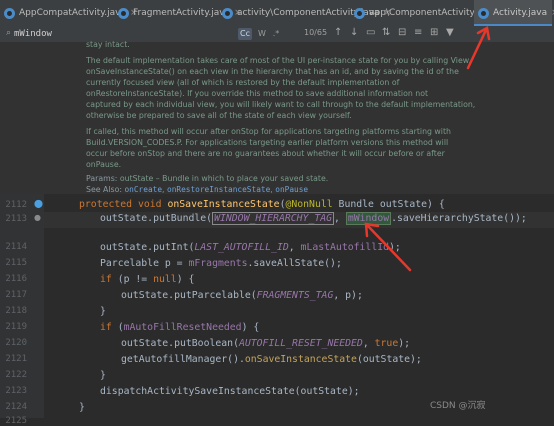  Describe the element at coordinates (458, 406) in the screenshot. I see `watermark: CSDN @沉寂` at that location.